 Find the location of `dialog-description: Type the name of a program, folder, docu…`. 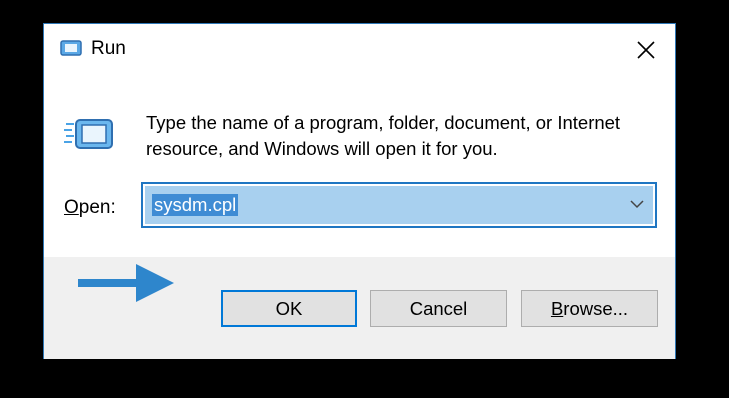

dialog-description: Type the name of a program, folder, docu… is located at coordinates (383, 135).